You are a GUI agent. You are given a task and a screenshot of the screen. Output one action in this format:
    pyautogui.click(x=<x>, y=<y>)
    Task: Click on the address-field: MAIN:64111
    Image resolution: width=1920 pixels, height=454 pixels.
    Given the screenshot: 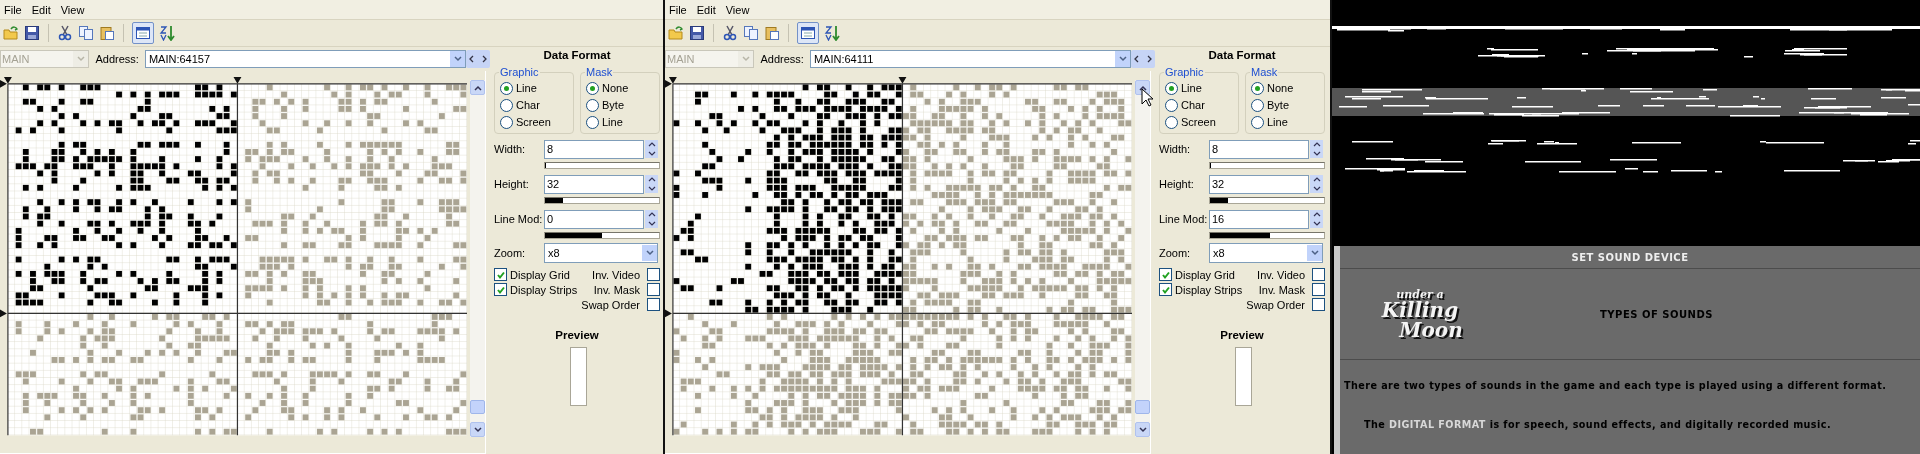 What is the action you would take?
    pyautogui.click(x=970, y=59)
    